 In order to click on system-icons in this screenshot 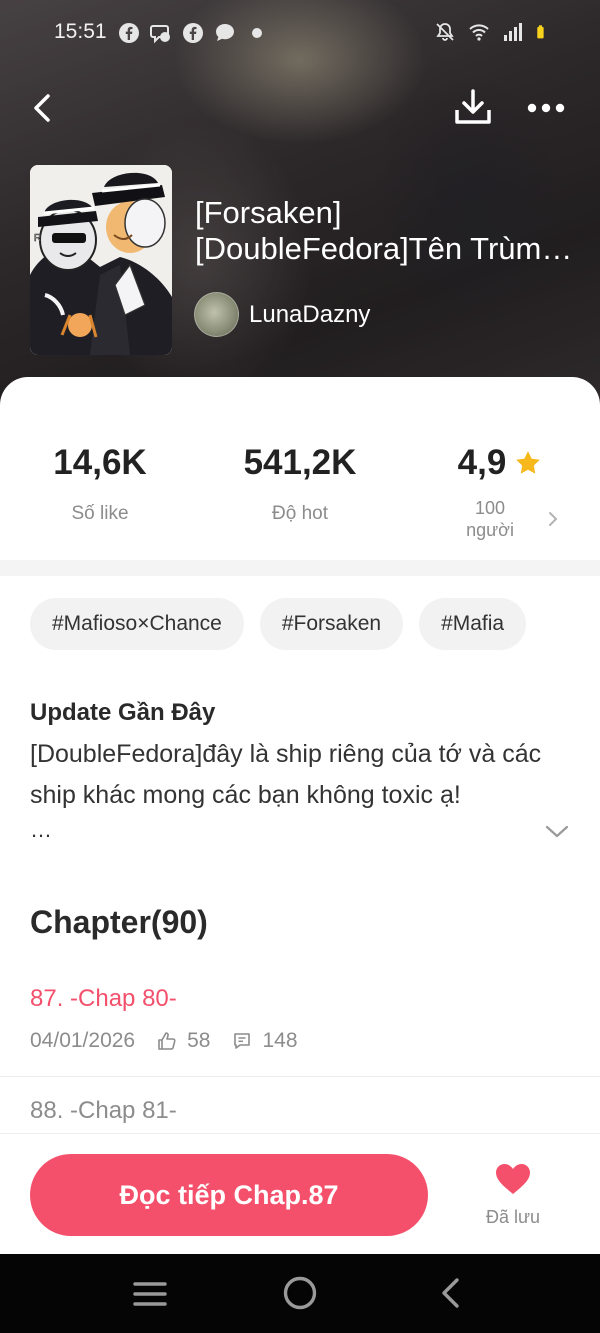, I will do `click(492, 32)`.